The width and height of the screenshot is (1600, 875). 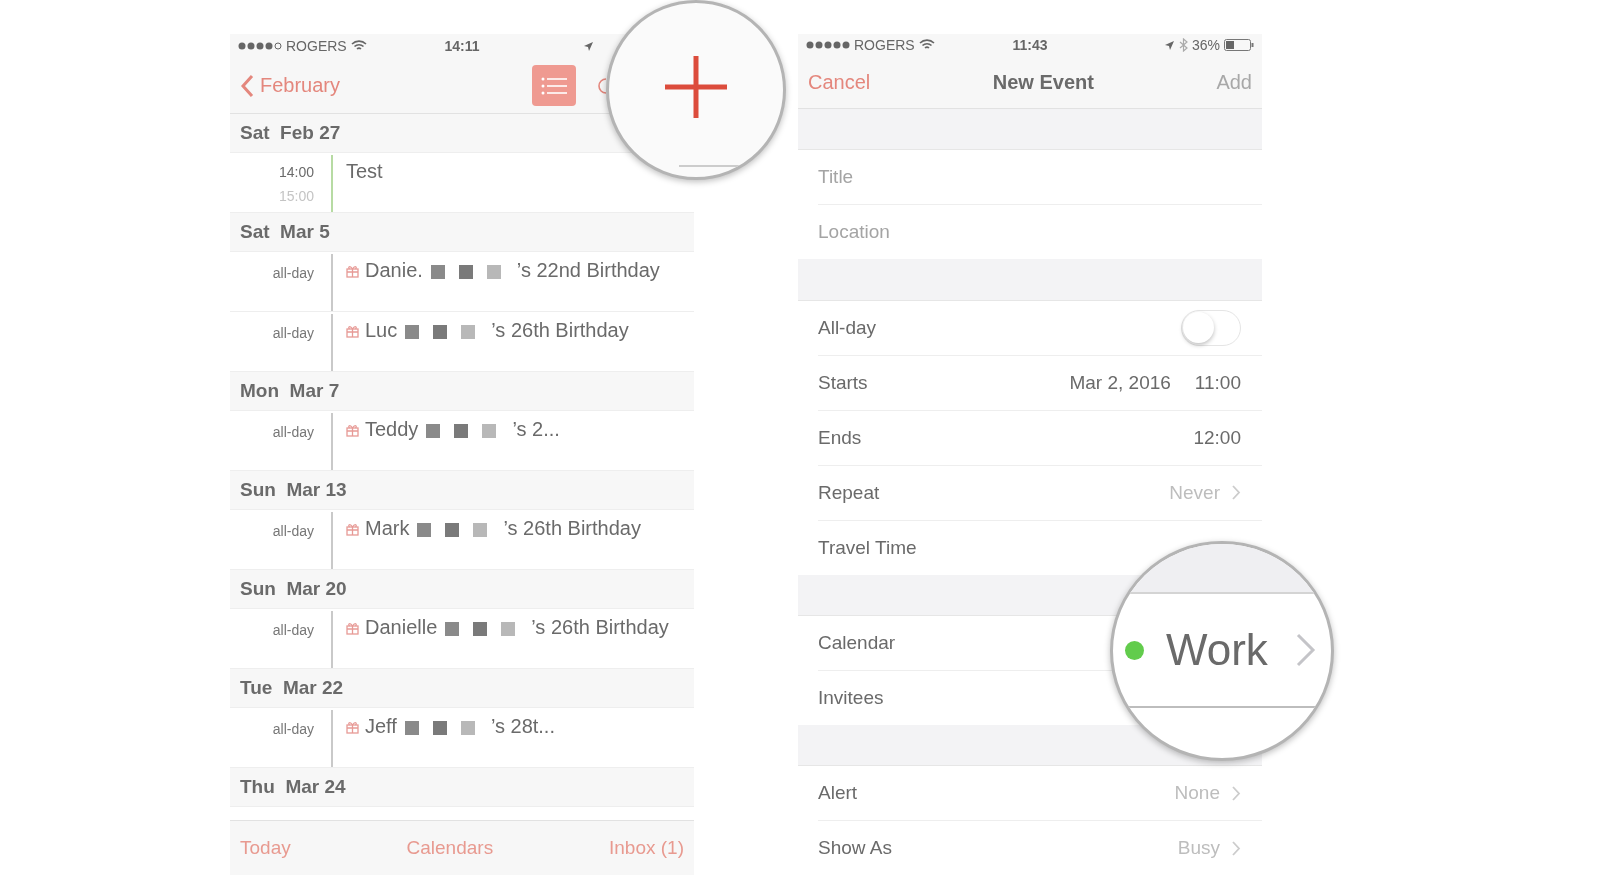 What do you see at coordinates (1234, 82) in the screenshot?
I see `add-button: Add` at bounding box center [1234, 82].